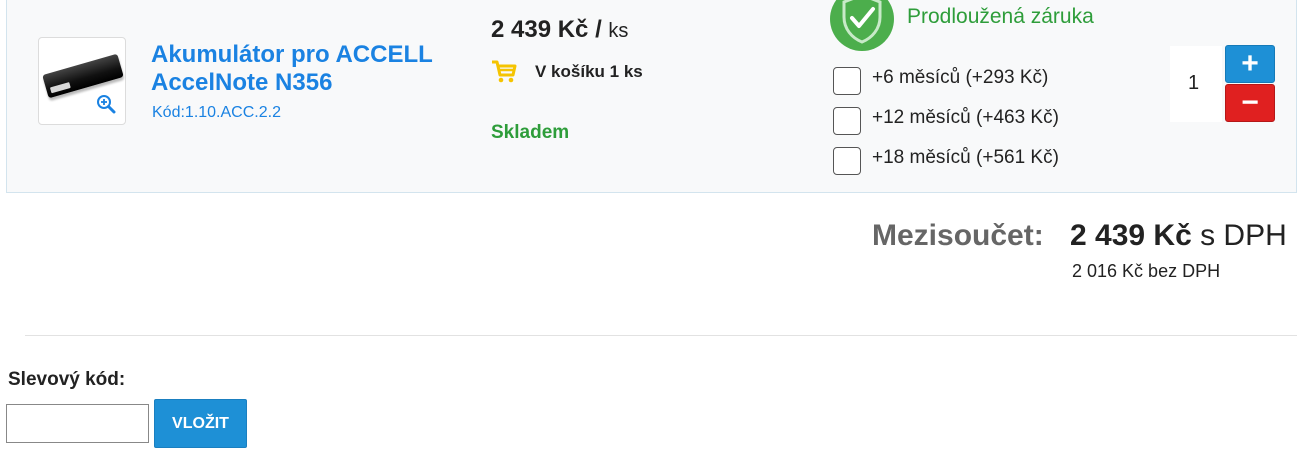 Image resolution: width=1297 pixels, height=454 pixels. Describe the element at coordinates (1250, 103) in the screenshot. I see `decrease-quantity-button: −` at that location.